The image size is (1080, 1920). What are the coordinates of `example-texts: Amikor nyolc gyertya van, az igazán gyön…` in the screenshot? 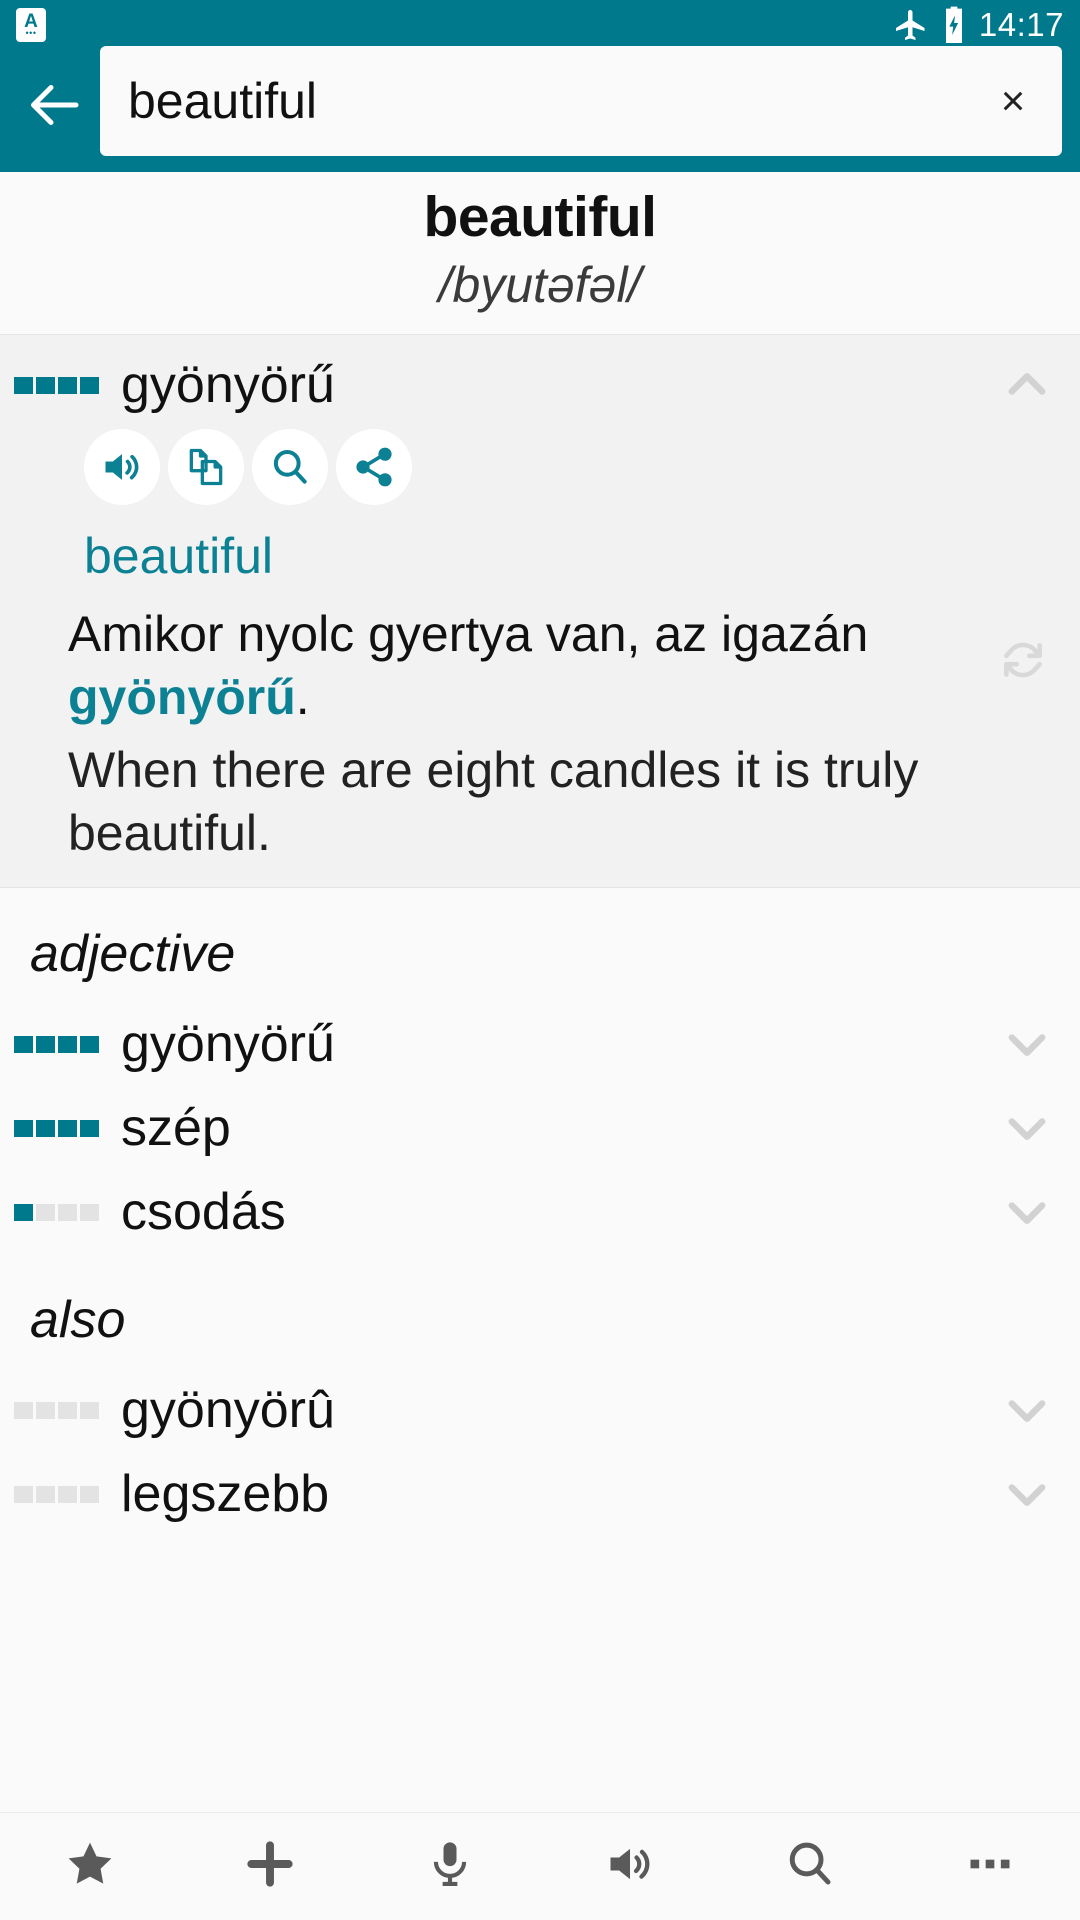 It's located at (494, 734).